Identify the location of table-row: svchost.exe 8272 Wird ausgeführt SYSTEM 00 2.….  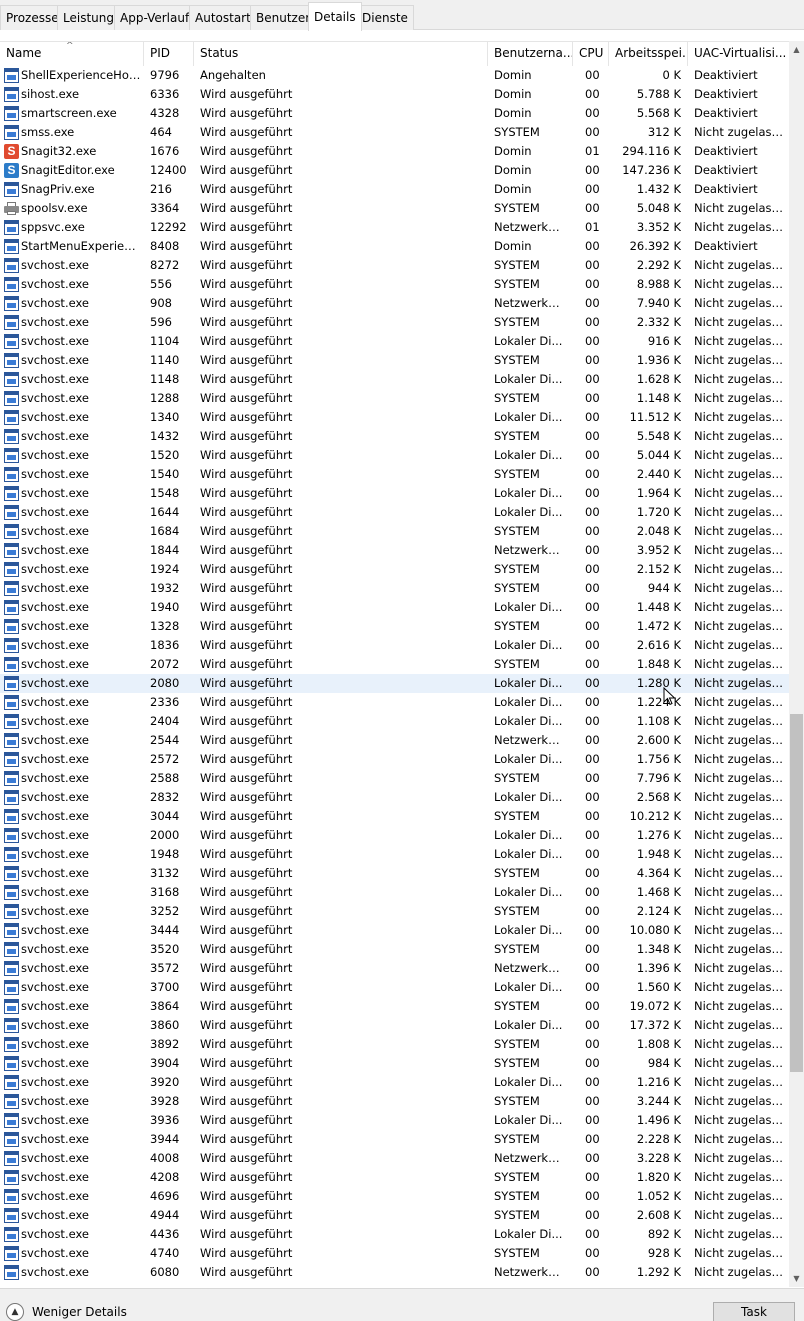
(394, 265).